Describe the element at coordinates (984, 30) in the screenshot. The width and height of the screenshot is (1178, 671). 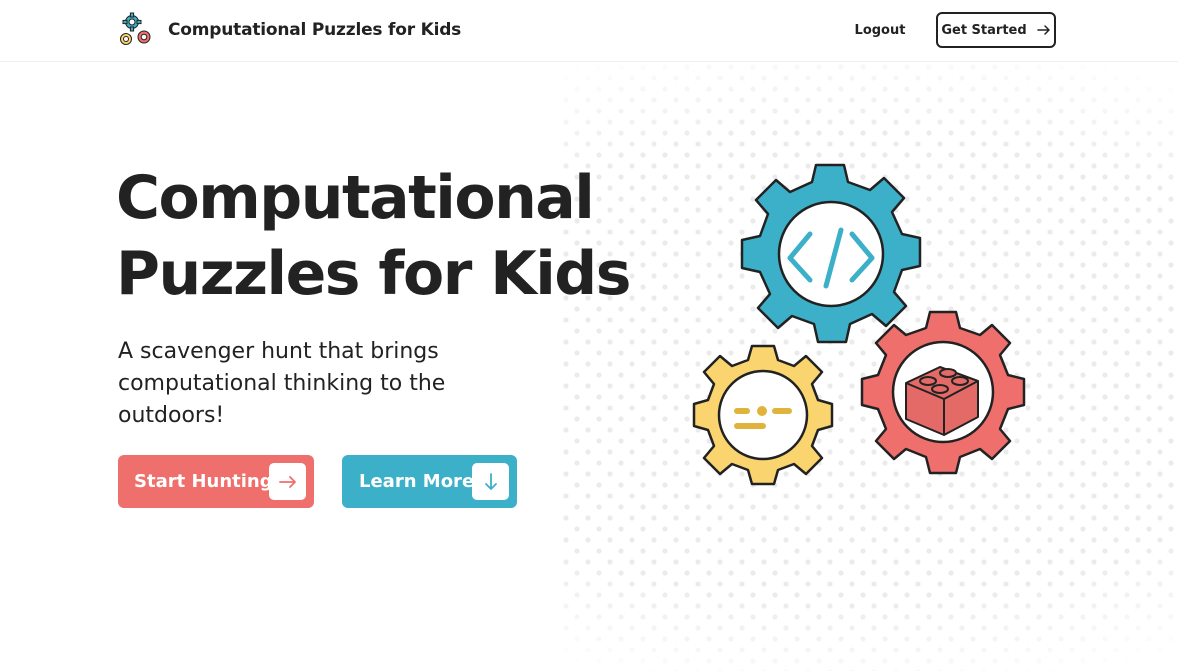
I see `get-started-label: Get Started` at that location.